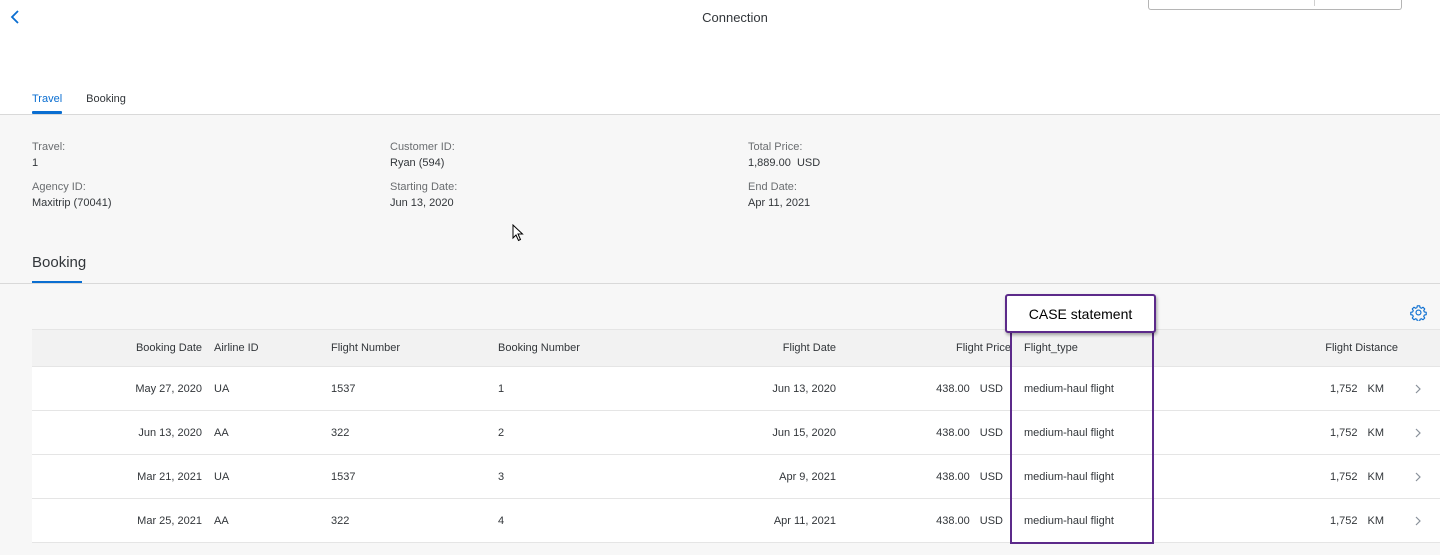 The height and width of the screenshot is (555, 1440). What do you see at coordinates (720, 283) in the screenshot?
I see `section-divider` at bounding box center [720, 283].